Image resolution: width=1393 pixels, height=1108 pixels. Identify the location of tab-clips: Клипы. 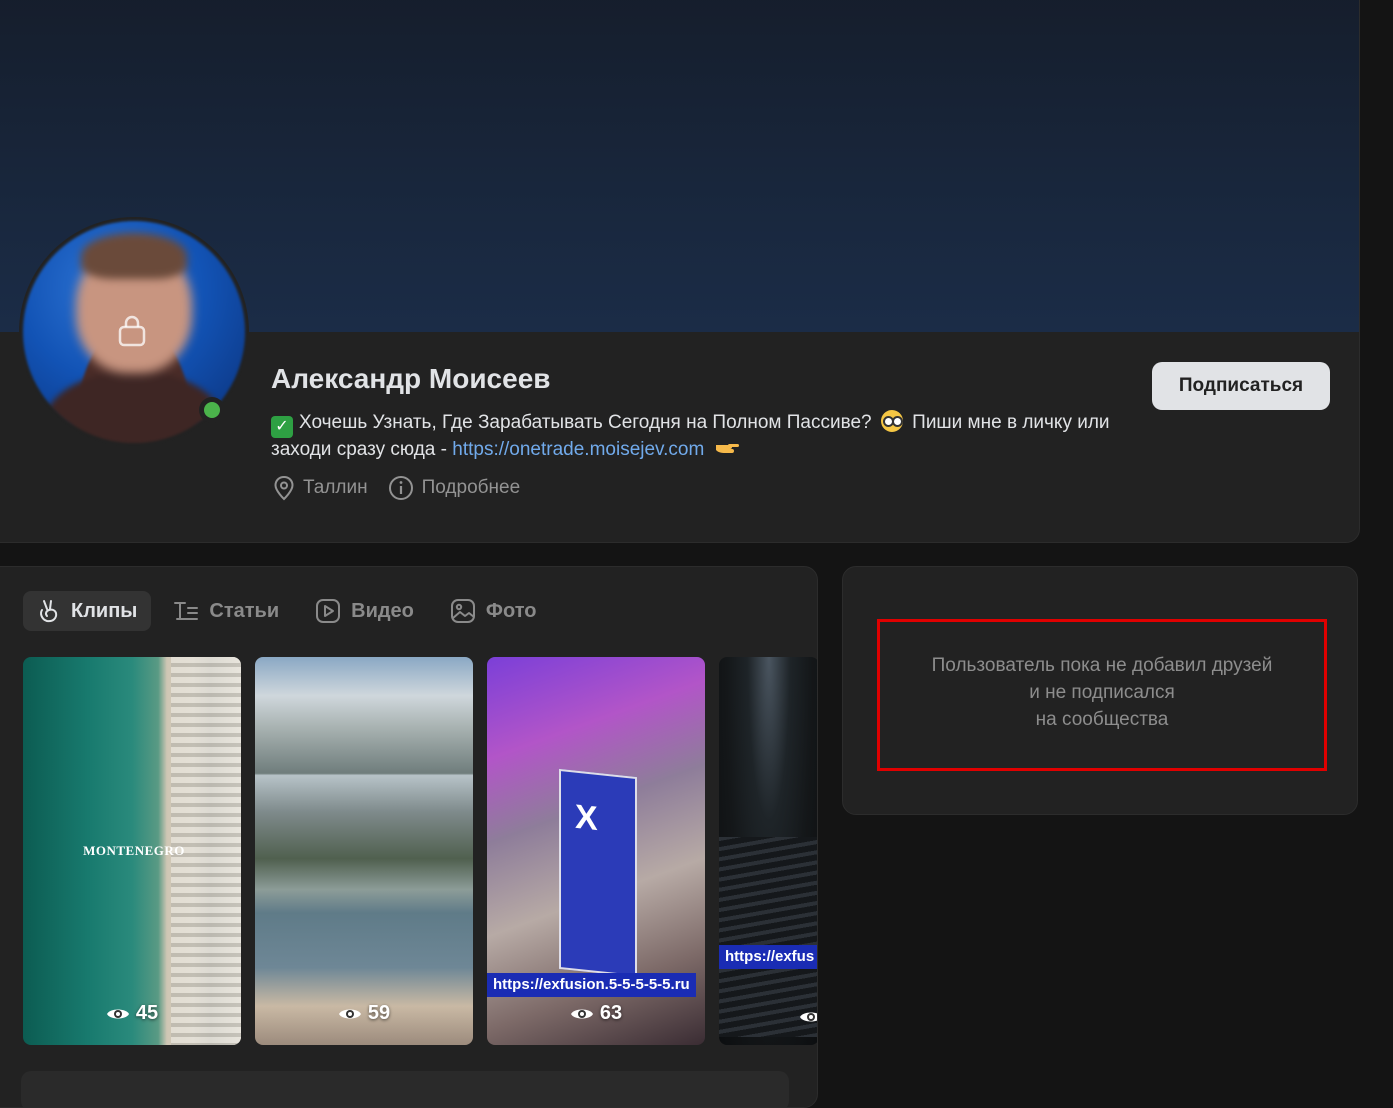
(87, 611).